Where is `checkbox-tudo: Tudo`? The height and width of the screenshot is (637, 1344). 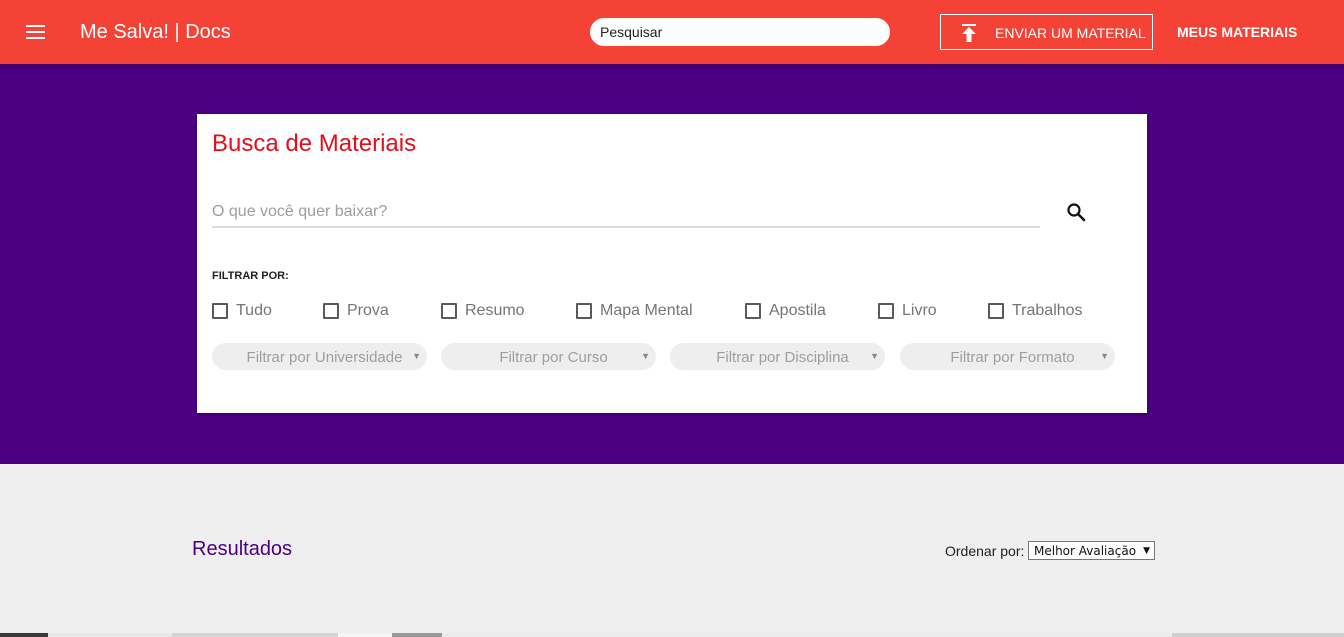 checkbox-tudo: Tudo is located at coordinates (242, 311).